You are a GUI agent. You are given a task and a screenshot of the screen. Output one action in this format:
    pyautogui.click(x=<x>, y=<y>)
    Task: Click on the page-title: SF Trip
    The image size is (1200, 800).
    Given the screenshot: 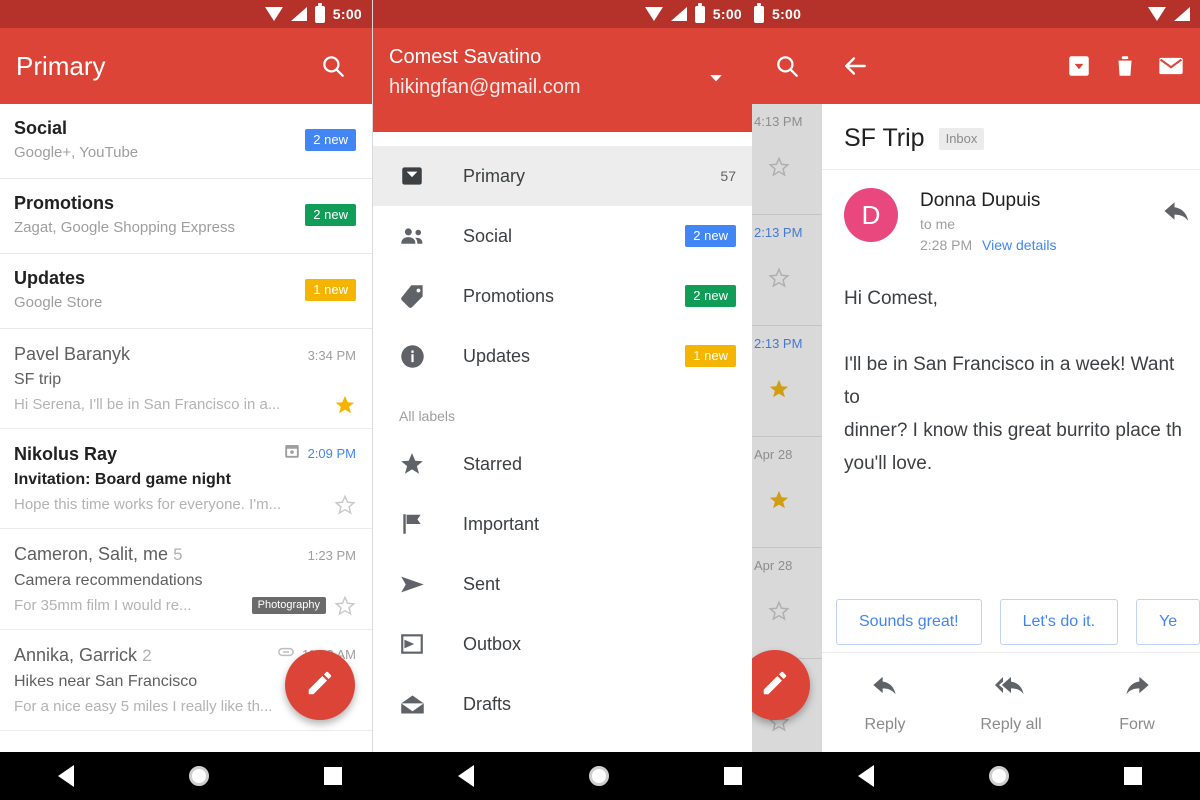 What is the action you would take?
    pyautogui.click(x=884, y=138)
    